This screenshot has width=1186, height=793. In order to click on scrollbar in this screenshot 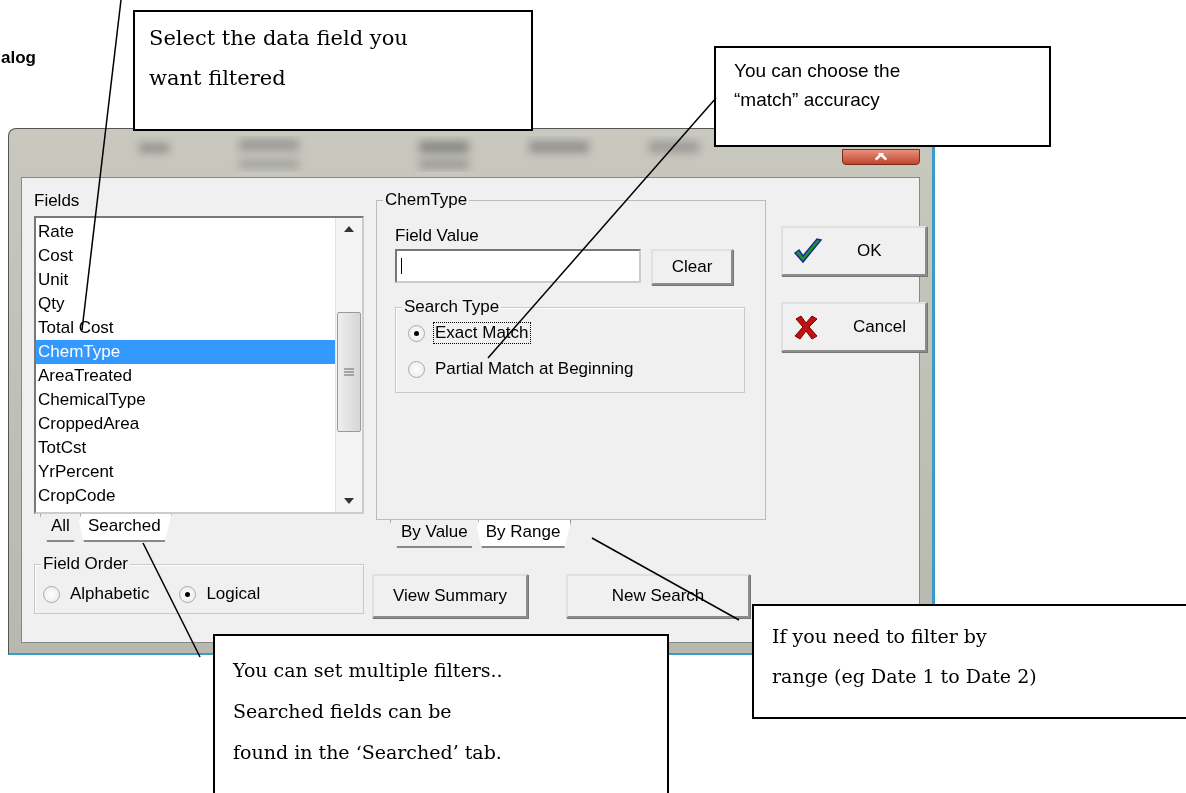, I will do `click(348, 365)`.